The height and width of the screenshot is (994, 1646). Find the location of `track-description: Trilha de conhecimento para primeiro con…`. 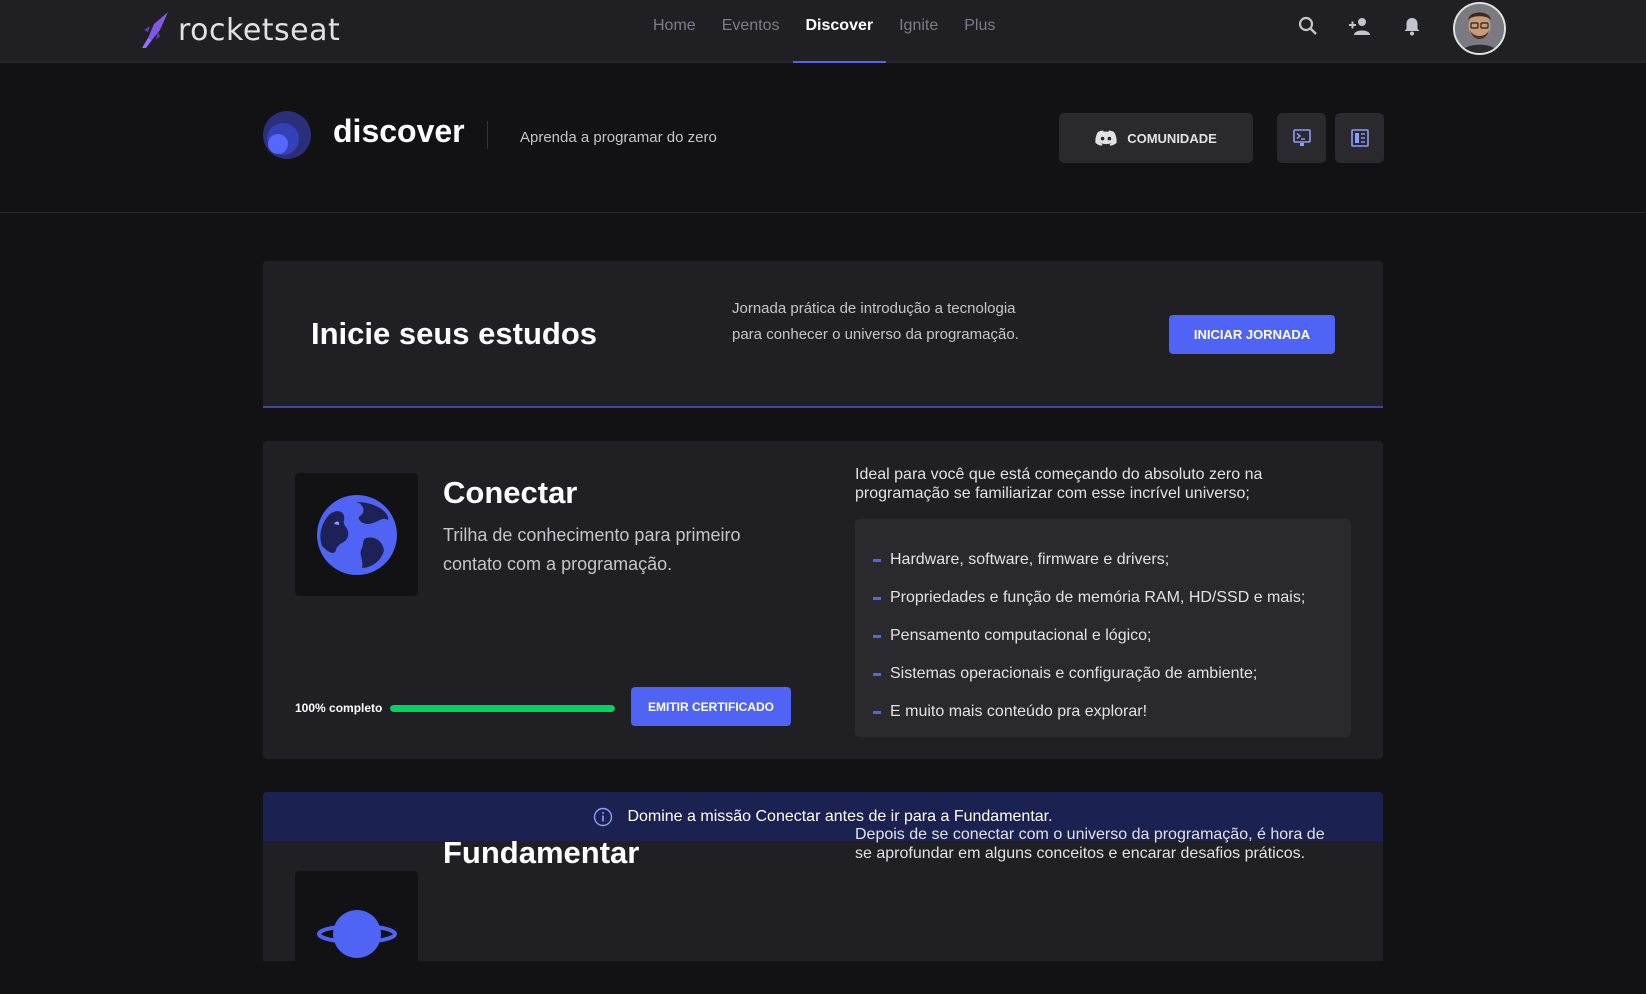

track-description: Trilha de conhecimento para primeiro con… is located at coordinates (592, 549).